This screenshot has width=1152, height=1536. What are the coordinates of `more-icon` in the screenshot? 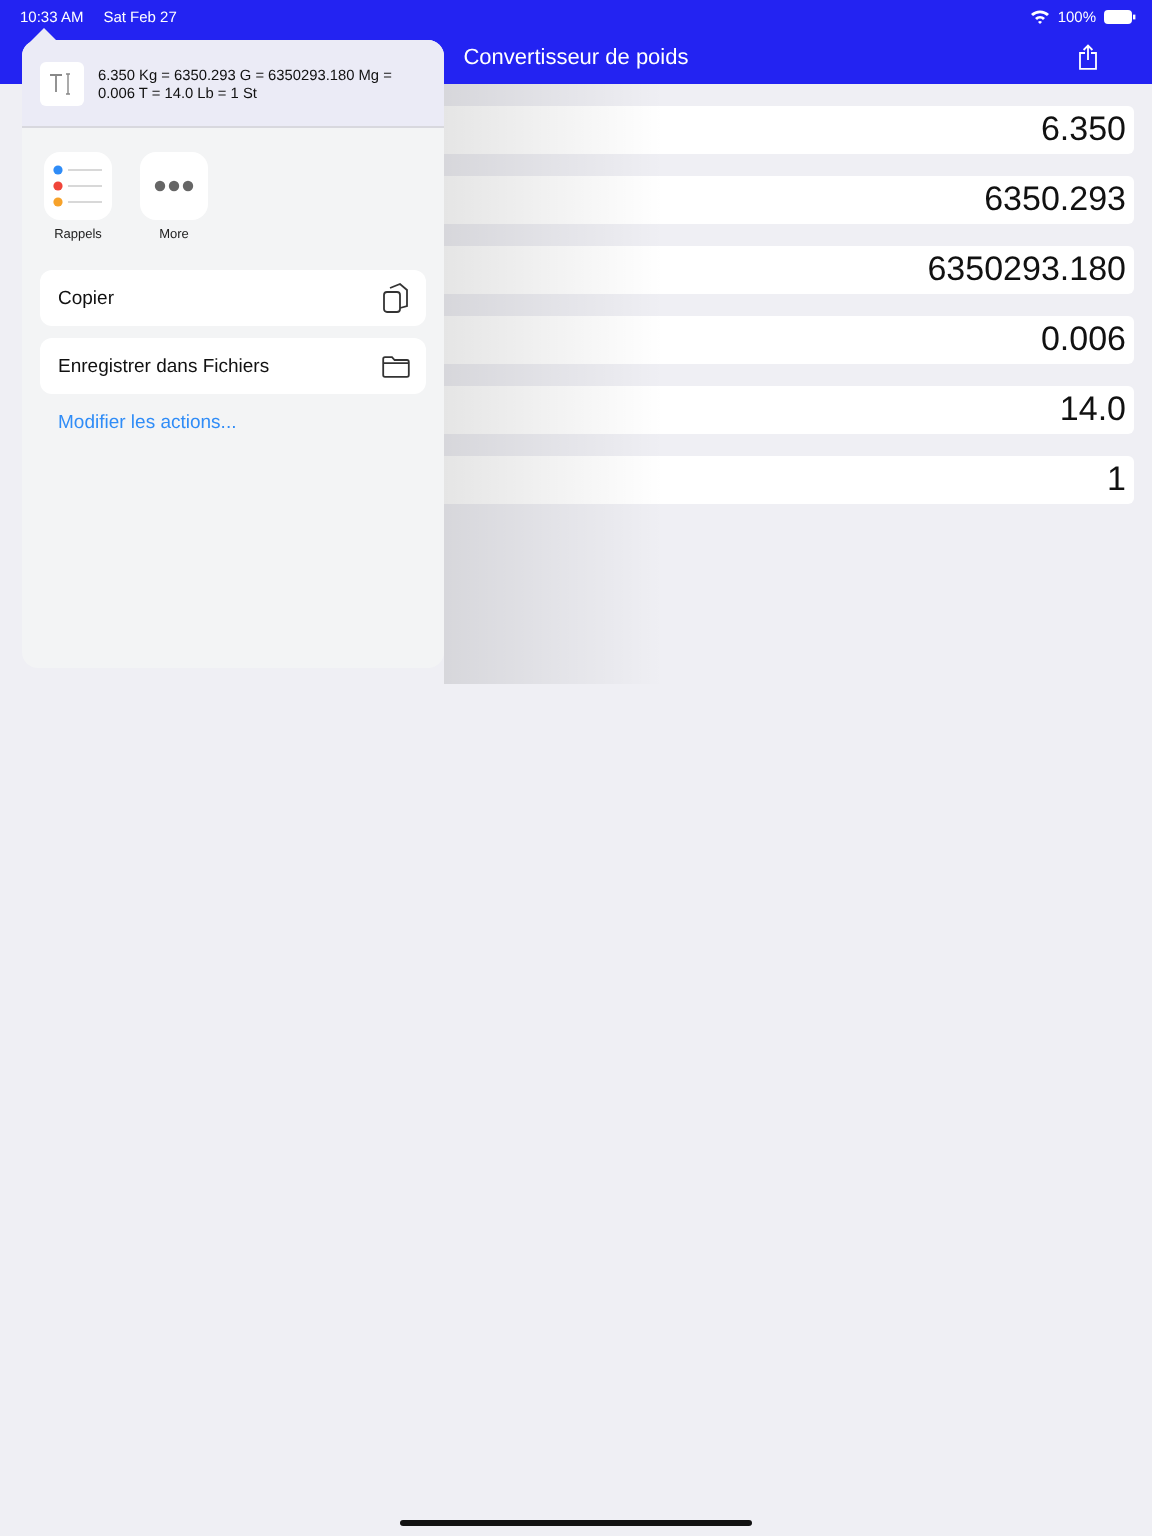 It's located at (174, 186).